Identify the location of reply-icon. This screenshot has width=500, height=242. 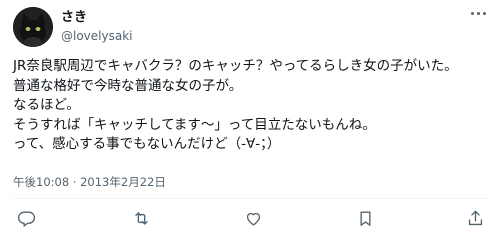
(26, 218).